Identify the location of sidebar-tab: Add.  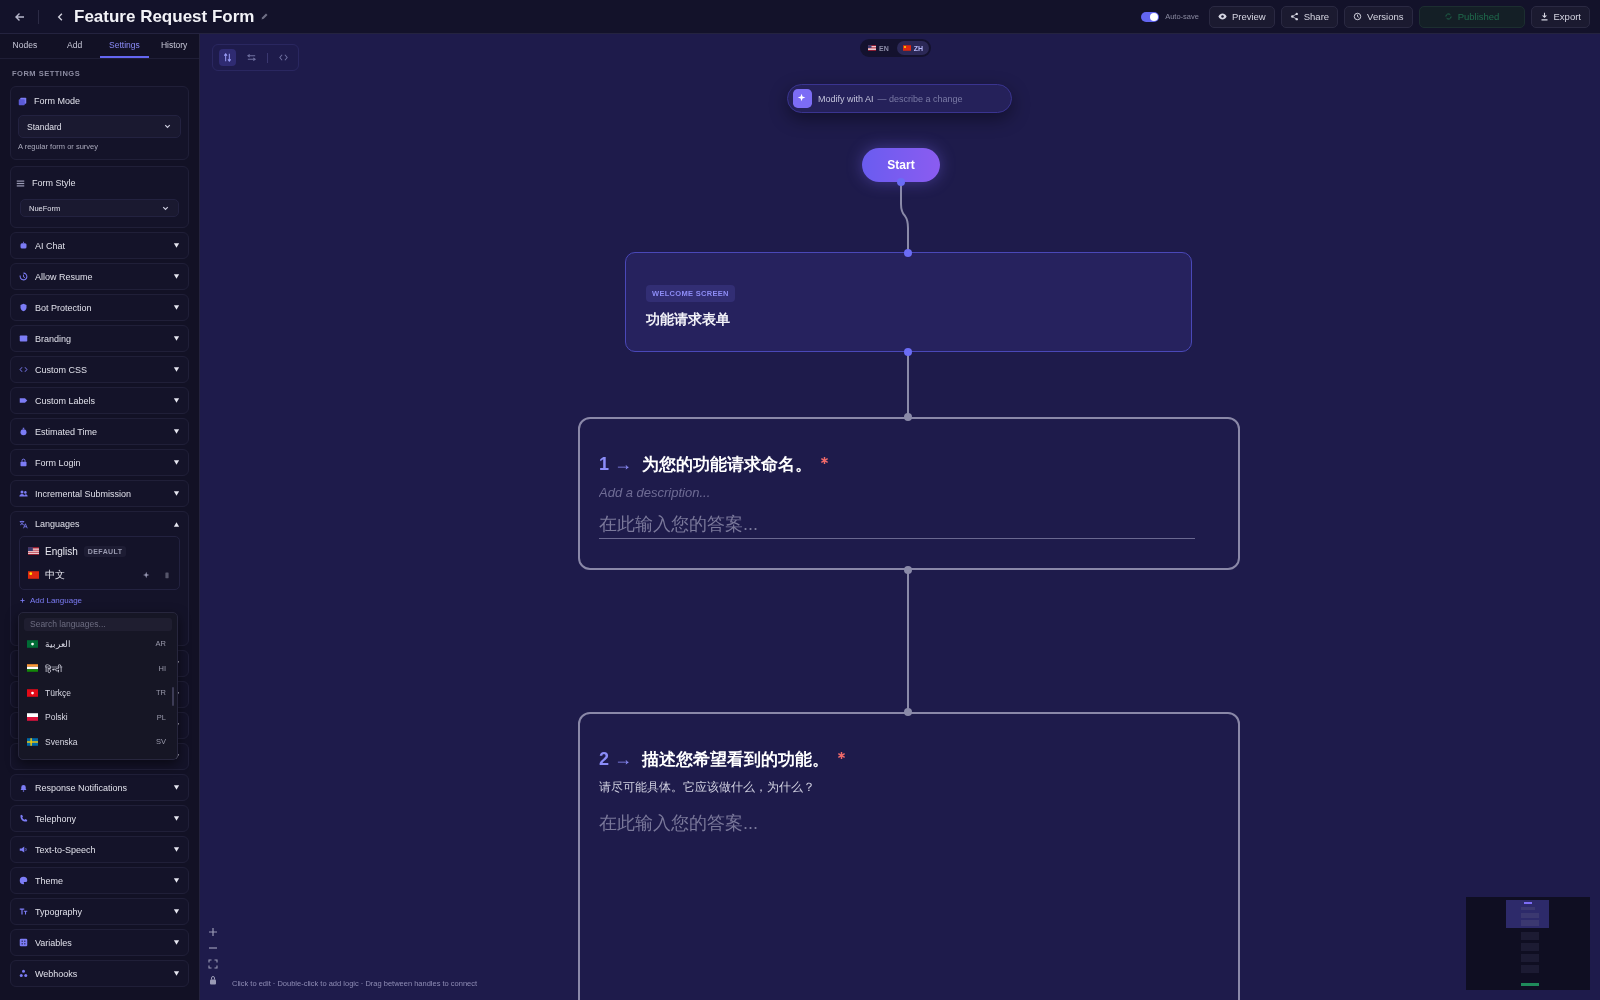
(74, 46).